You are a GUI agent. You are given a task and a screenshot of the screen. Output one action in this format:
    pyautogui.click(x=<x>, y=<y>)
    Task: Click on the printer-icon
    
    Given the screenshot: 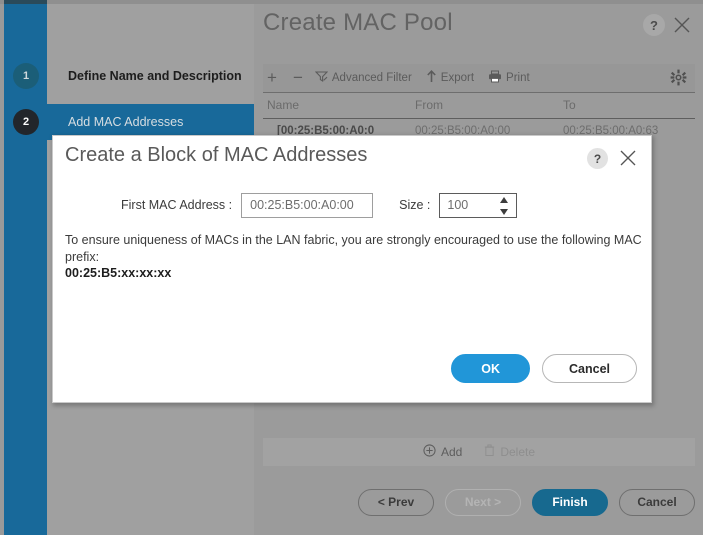 What is the action you would take?
    pyautogui.click(x=495, y=78)
    